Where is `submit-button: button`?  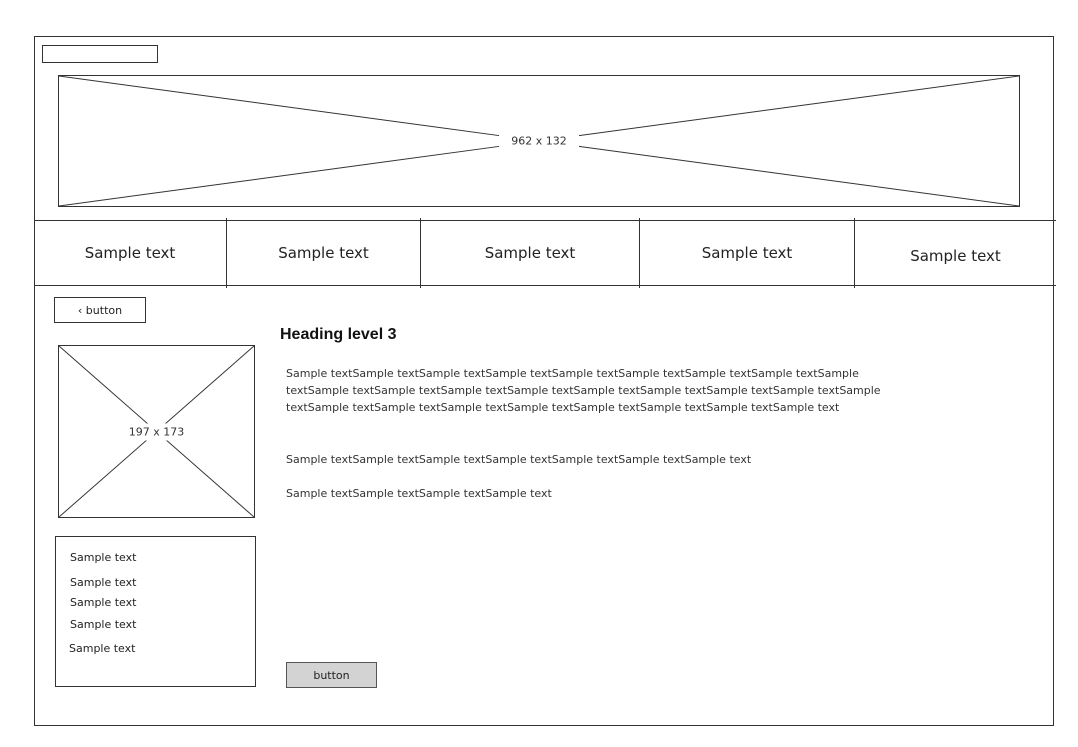
submit-button: button is located at coordinates (331, 675).